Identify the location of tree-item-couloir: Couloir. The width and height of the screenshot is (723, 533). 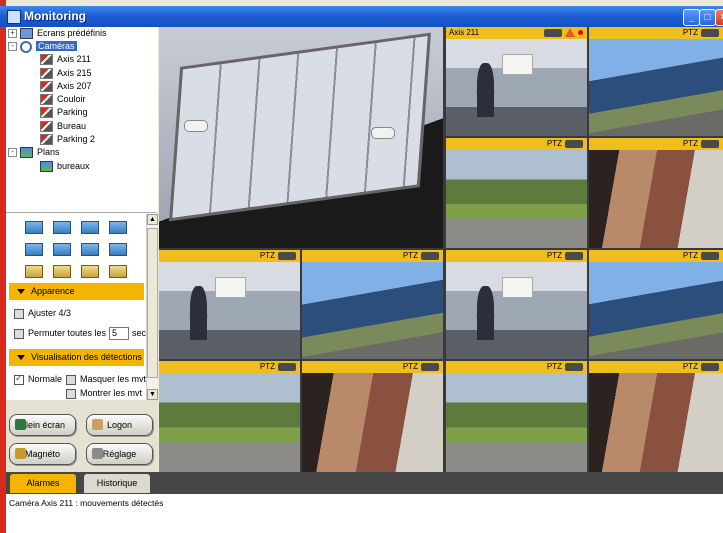
(63, 99).